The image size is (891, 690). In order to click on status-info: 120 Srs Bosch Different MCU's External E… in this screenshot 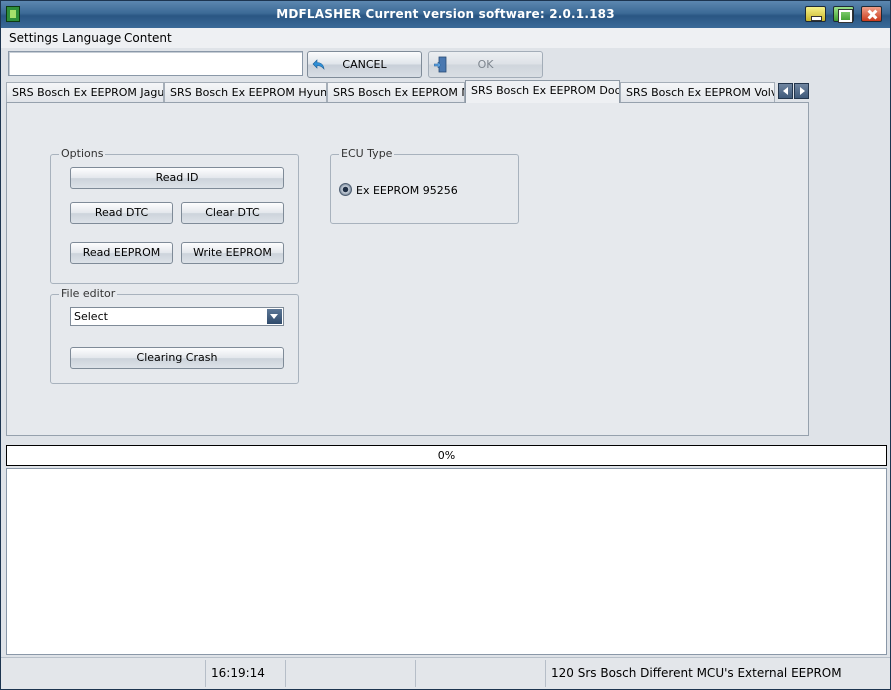, I will do `click(716, 673)`.